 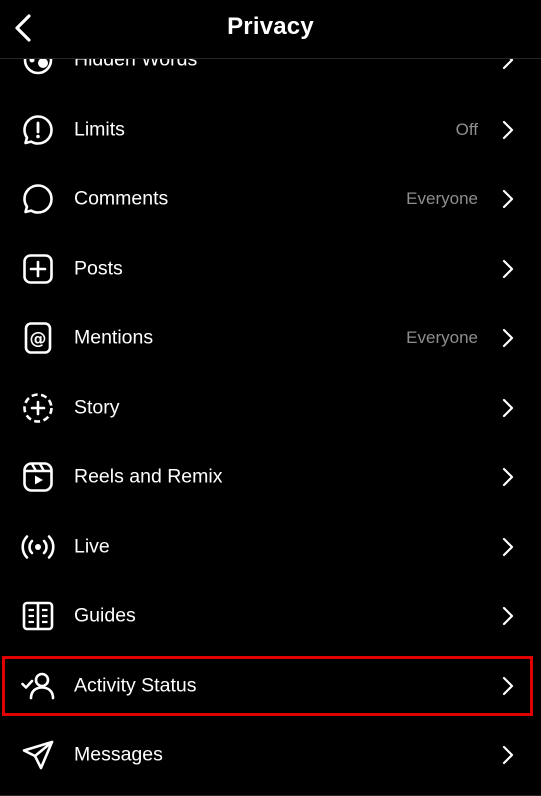 I want to click on row-comments: Comments Everyone, so click(x=270, y=200).